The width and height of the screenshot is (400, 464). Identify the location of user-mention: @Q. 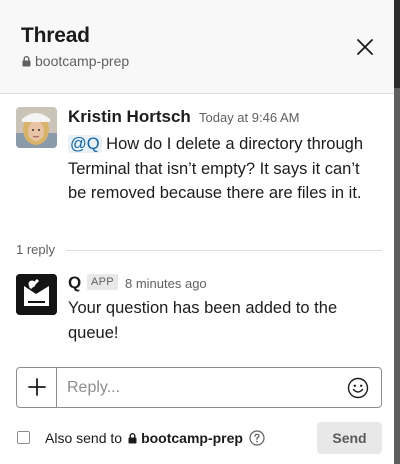
(85, 144).